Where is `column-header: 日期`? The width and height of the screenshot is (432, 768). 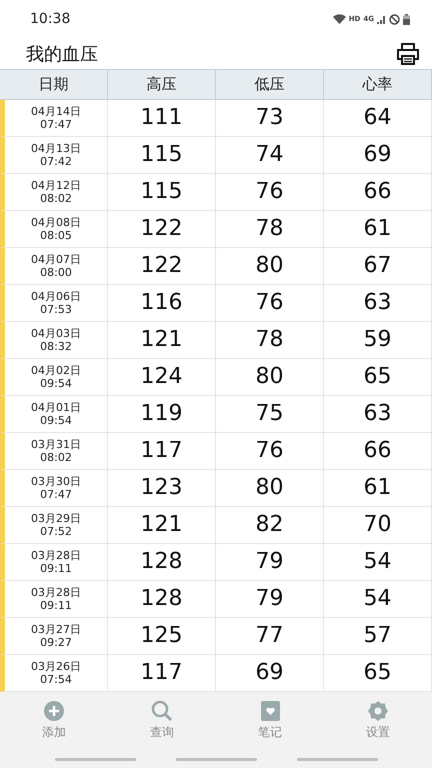 column-header: 日期 is located at coordinates (54, 85).